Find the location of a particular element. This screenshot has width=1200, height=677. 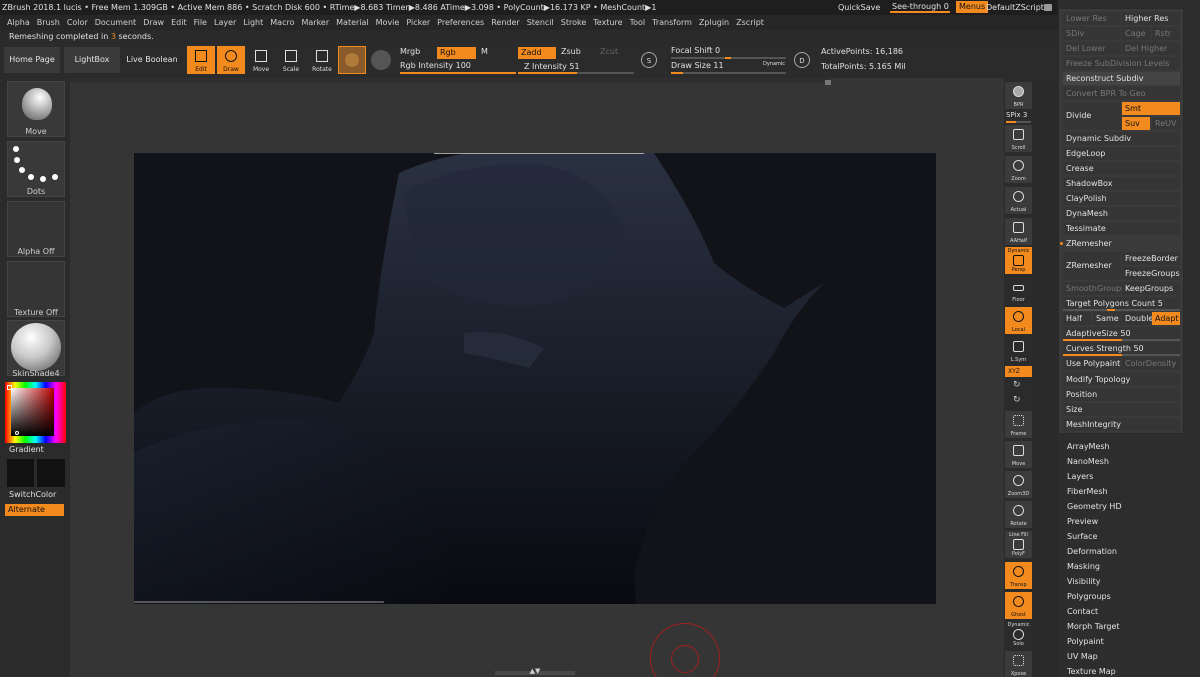

same-button: Same is located at coordinates (1107, 318).